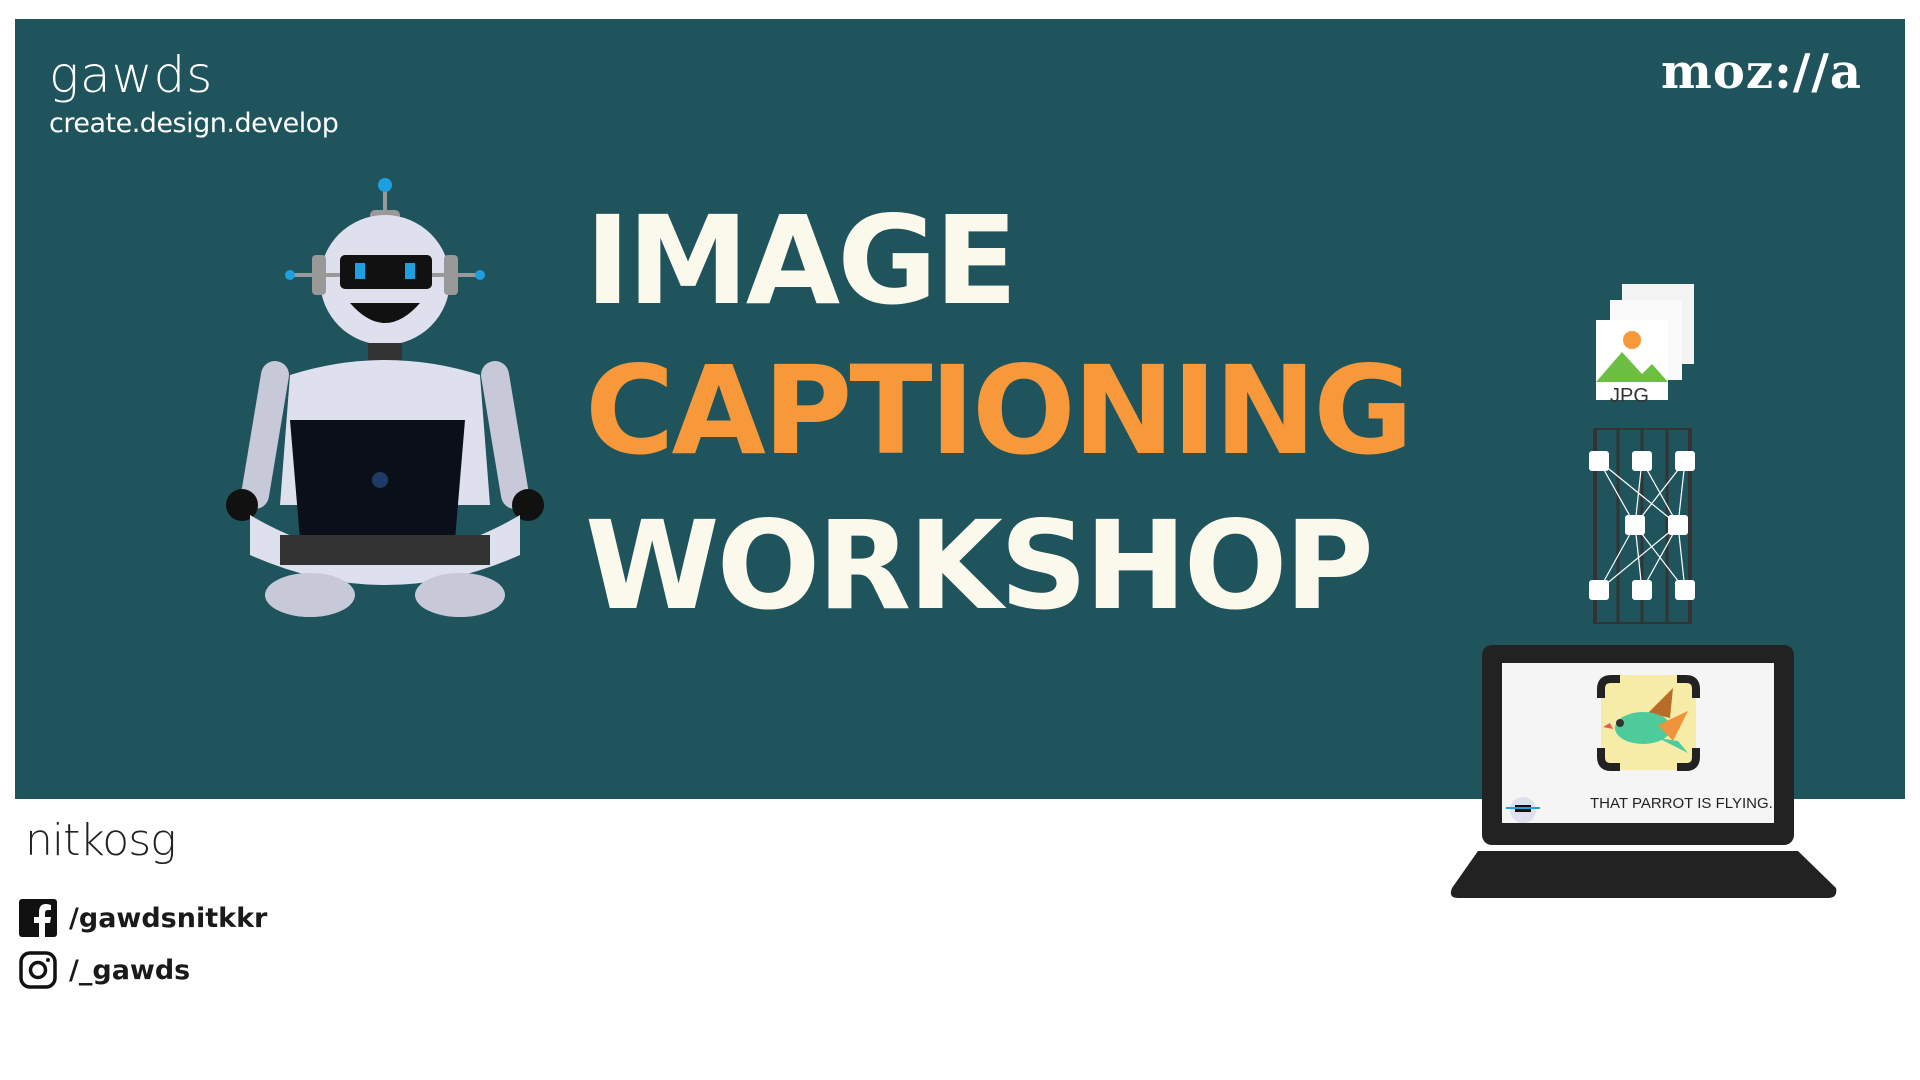  Describe the element at coordinates (1642, 526) in the screenshot. I see `neural-network-icon` at that location.